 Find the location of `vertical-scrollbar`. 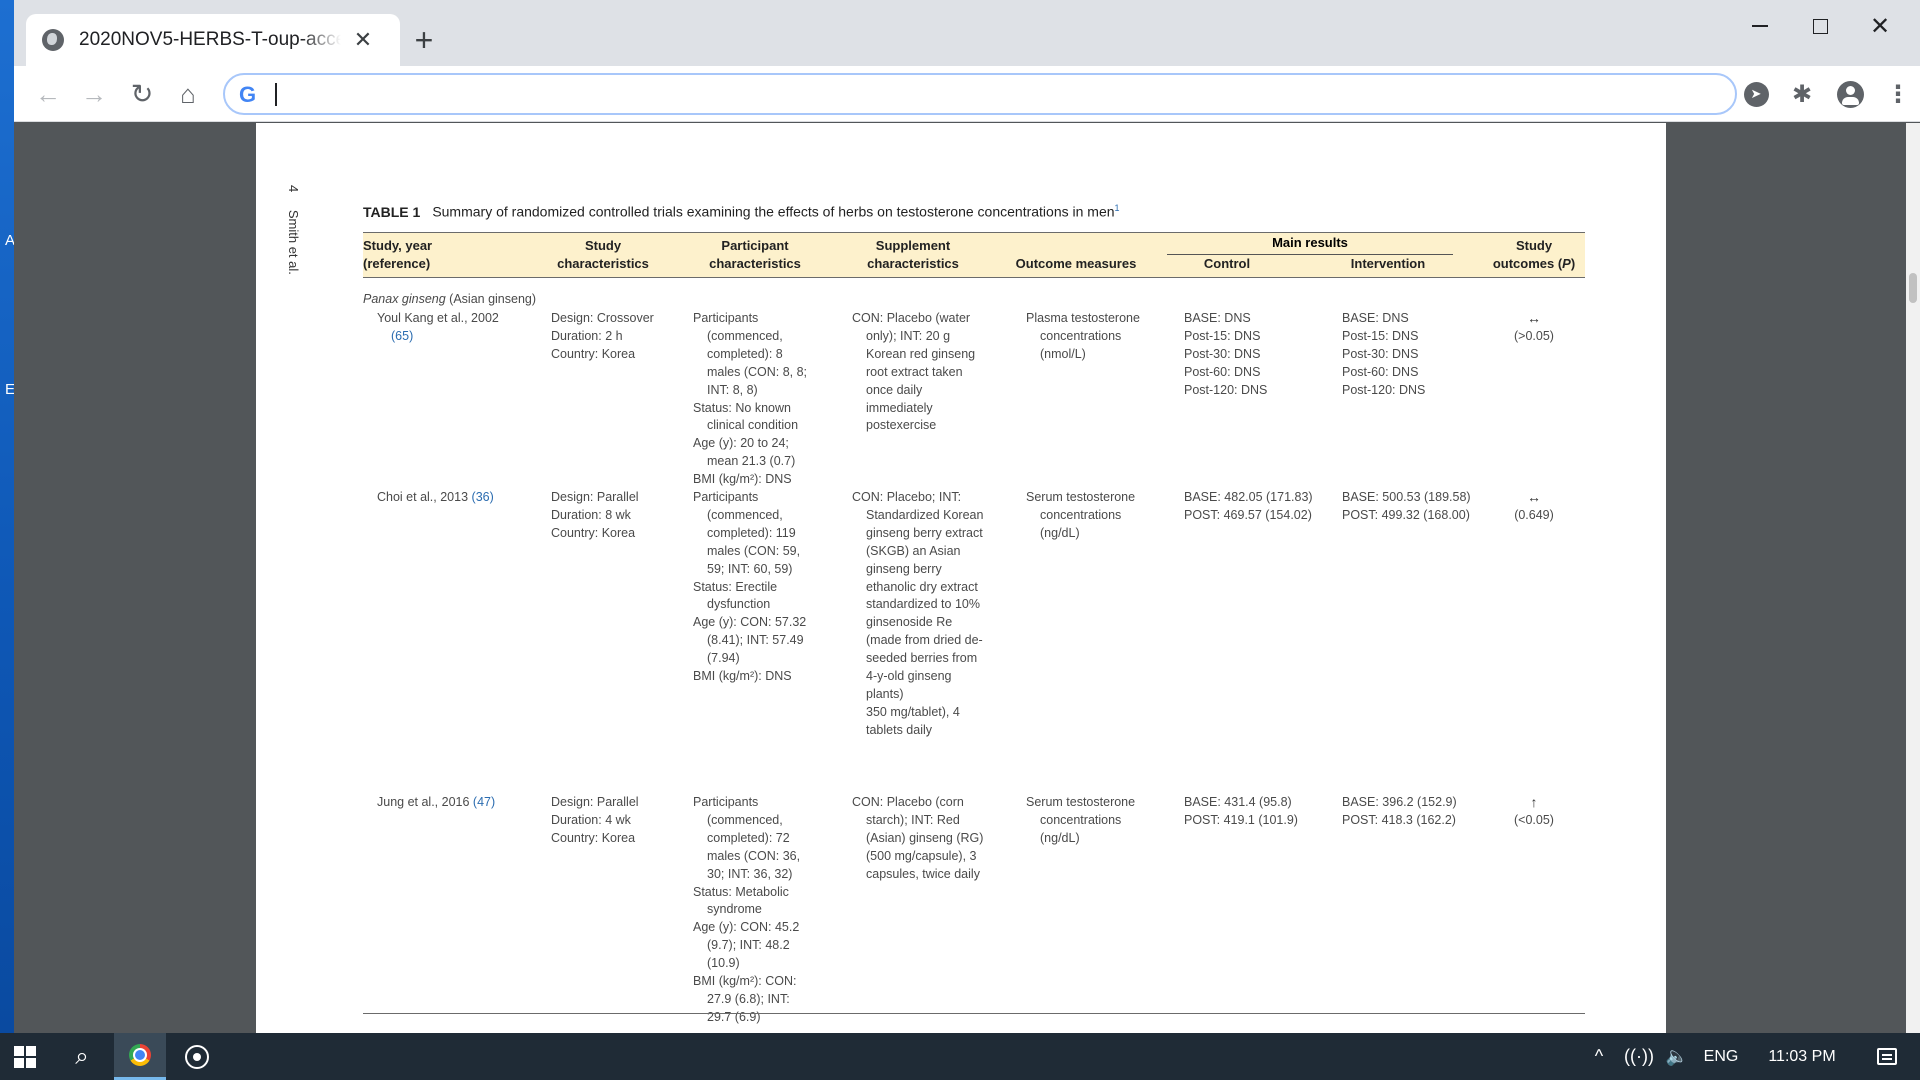

vertical-scrollbar is located at coordinates (1913, 578).